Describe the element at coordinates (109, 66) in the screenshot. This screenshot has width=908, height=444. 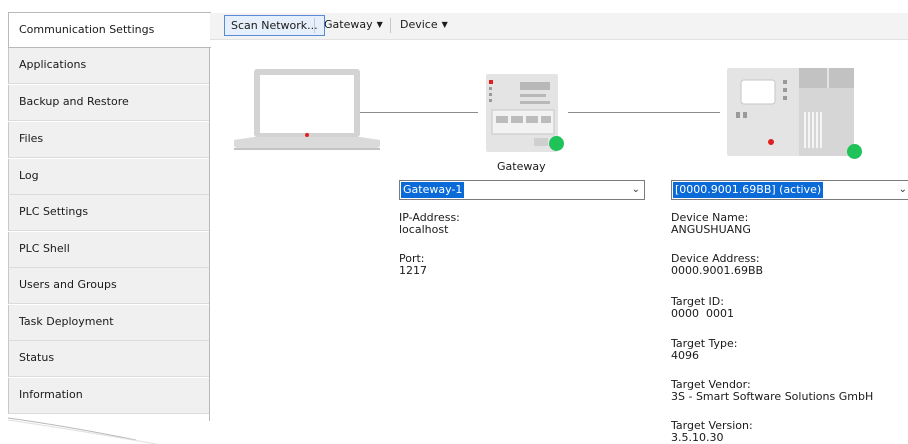
I see `nav-item-applications: Applications` at that location.